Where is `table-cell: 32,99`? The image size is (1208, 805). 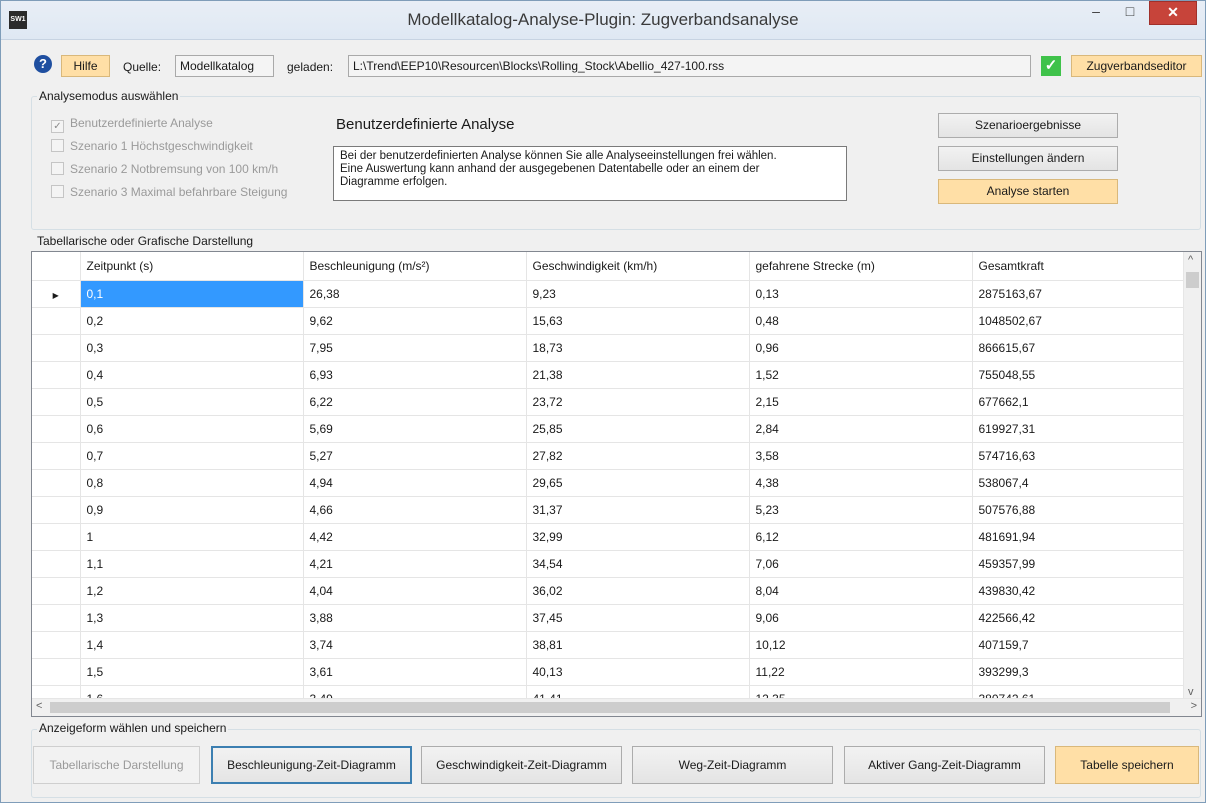 table-cell: 32,99 is located at coordinates (638, 537).